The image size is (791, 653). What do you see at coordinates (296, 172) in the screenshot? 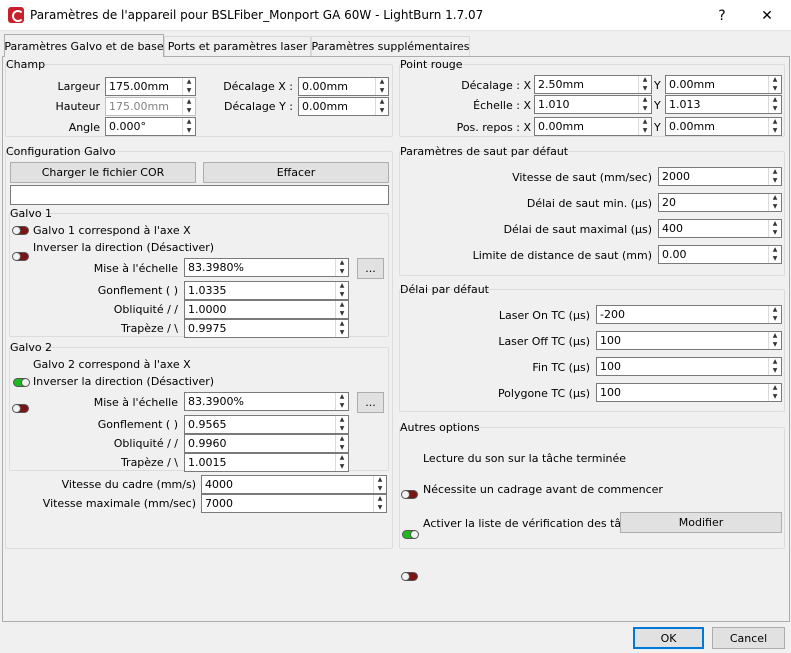
I see `clear-cor-button: Effacer` at bounding box center [296, 172].